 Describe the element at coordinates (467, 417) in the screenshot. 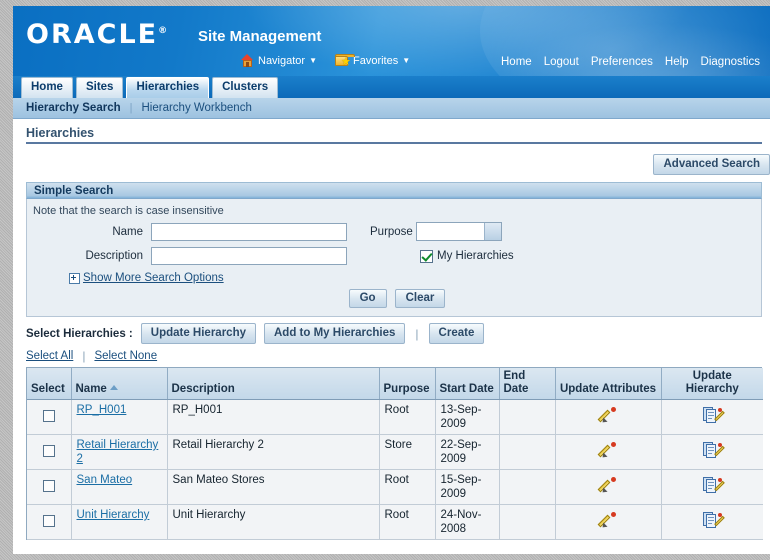

I see `row-start-date-cell: 13-Sep-2009` at that location.